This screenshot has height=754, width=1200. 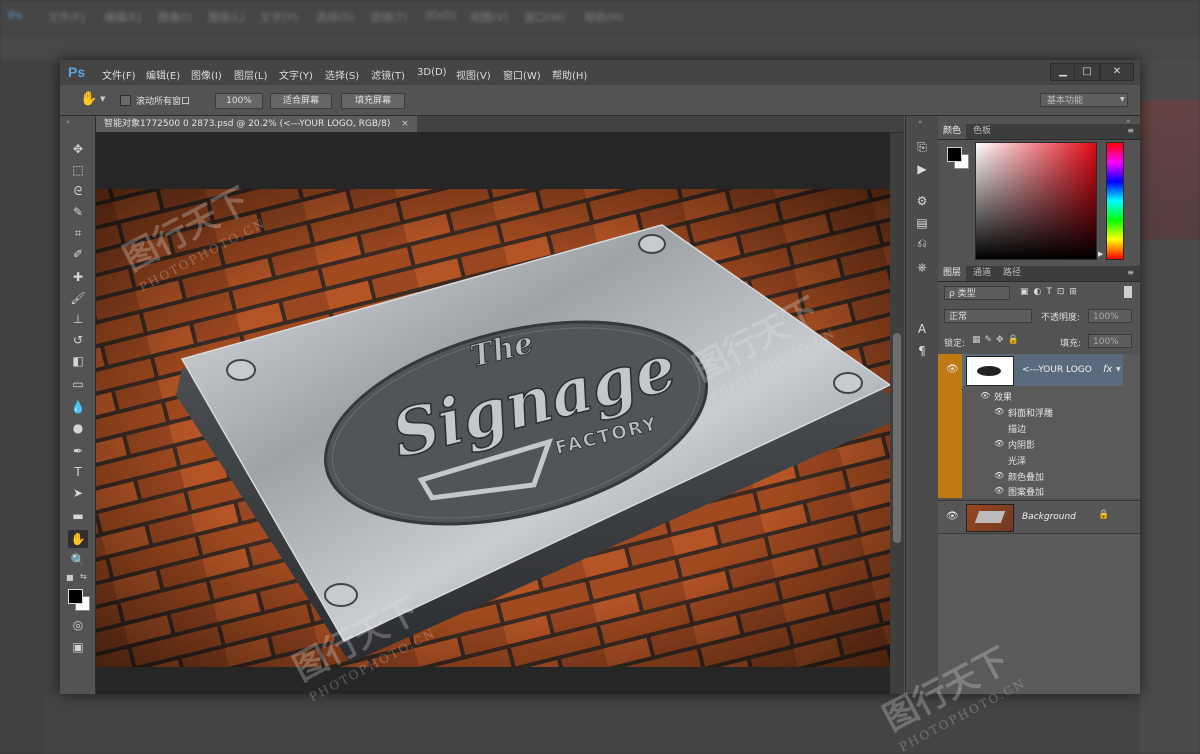 I want to click on screen-mode-icon: ▣, so click(x=78, y=647).